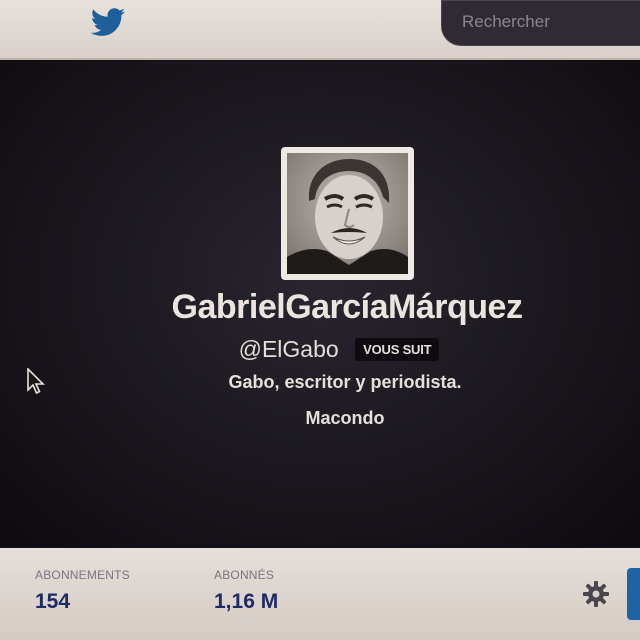 Image resolution: width=640 pixels, height=640 pixels. Describe the element at coordinates (633, 594) in the screenshot. I see `follow-button-edge` at that location.